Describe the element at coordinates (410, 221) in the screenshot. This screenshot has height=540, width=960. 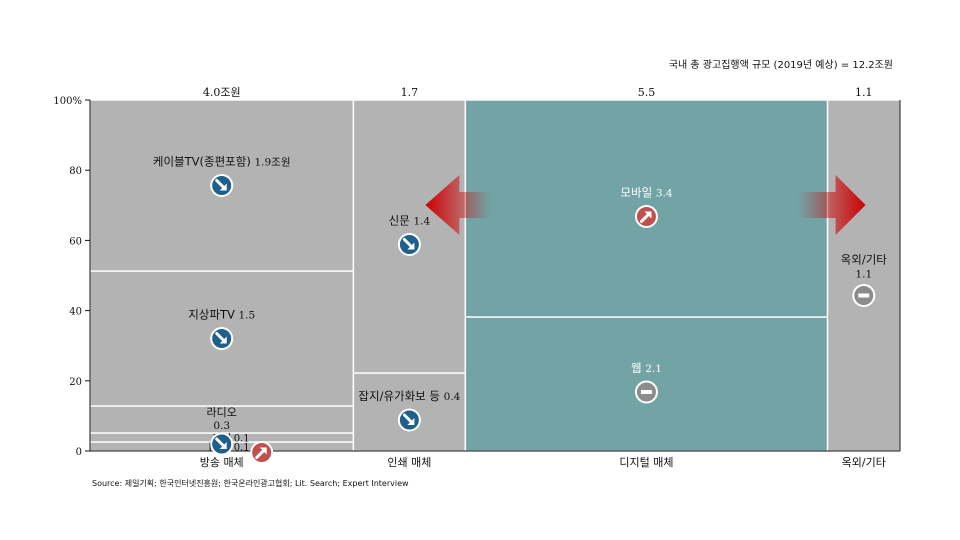
I see `segment-label-1-1: 신문 1.4` at that location.